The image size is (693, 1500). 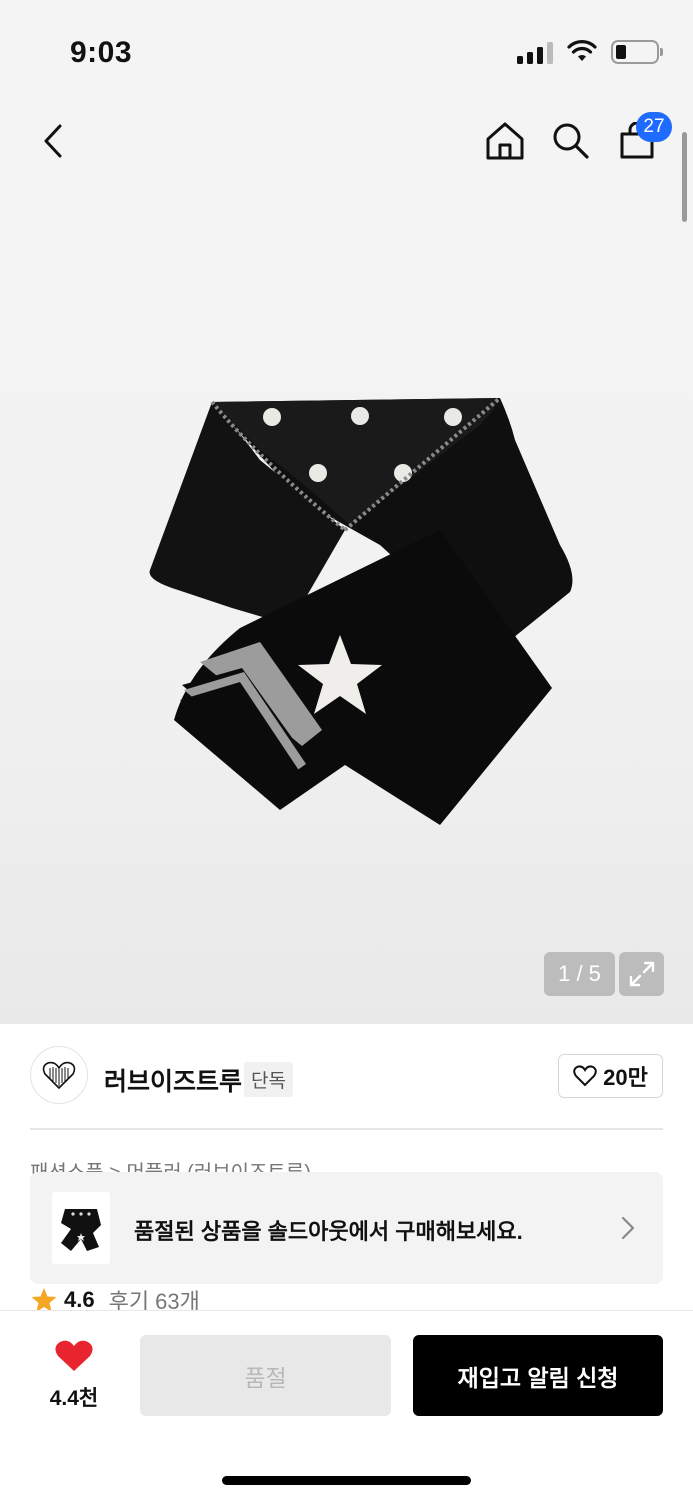 I want to click on soldout-marketplace-banner: 품절된 상품을 솔드아웃에서 구매해보세요., so click(x=346, y=1228).